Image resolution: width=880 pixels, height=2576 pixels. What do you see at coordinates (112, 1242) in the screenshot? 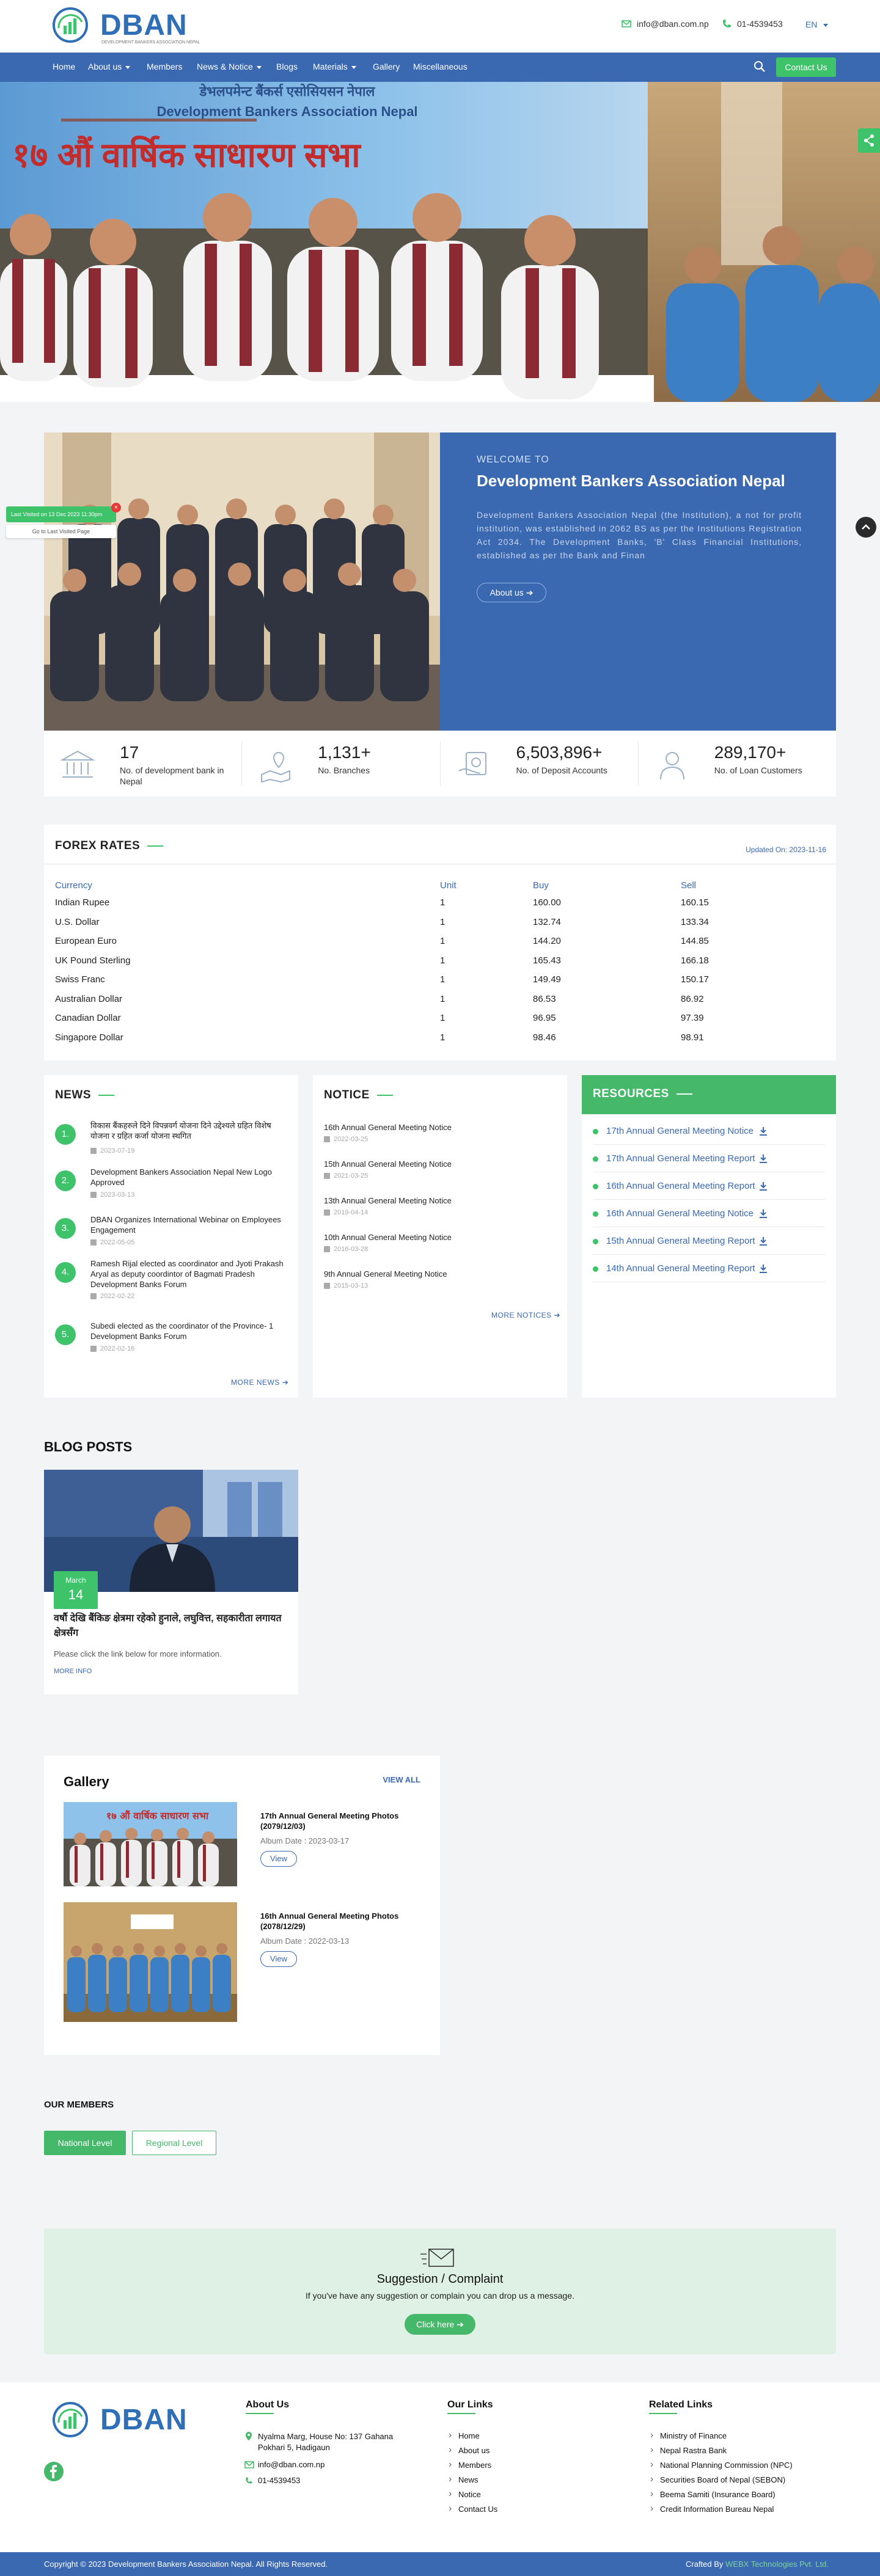
I see `news-item-date: 2022-05-05` at bounding box center [112, 1242].